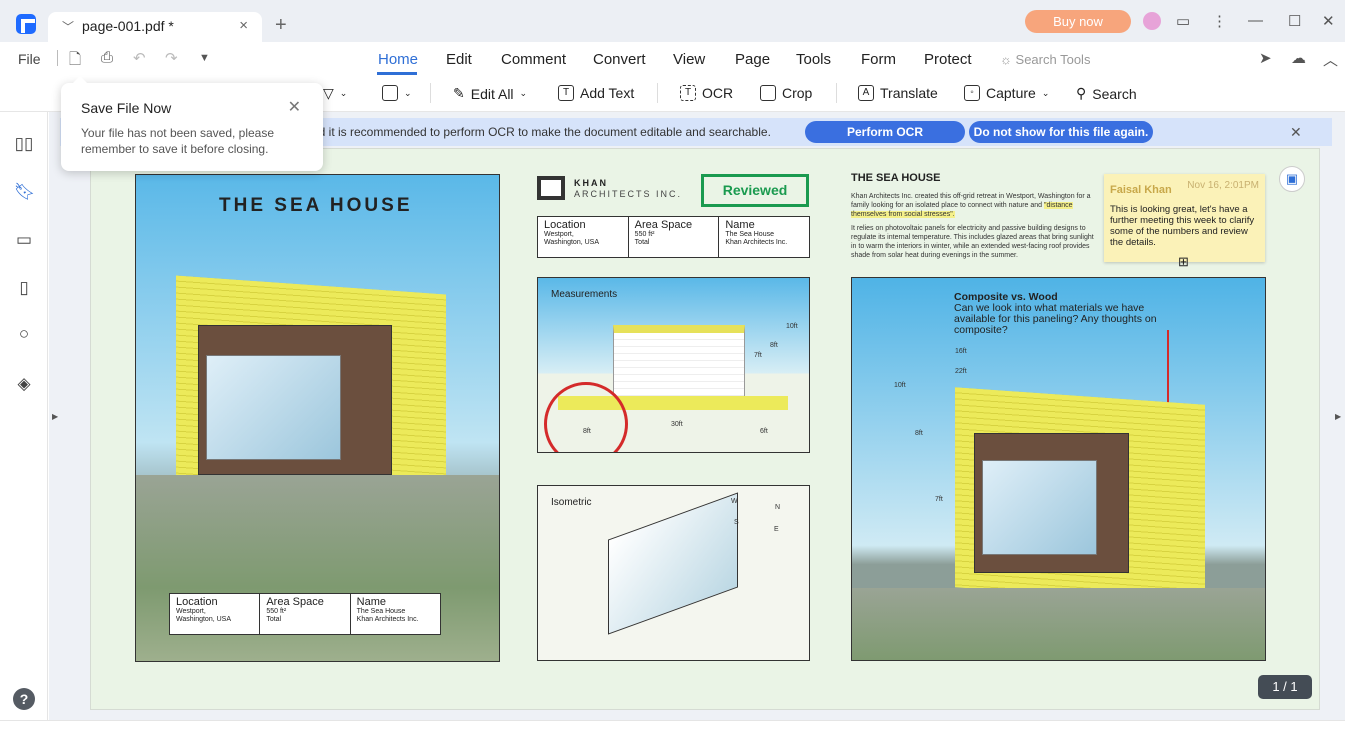 The image size is (1345, 730). What do you see at coordinates (281, 25) in the screenshot?
I see `new-tab-icon: +` at bounding box center [281, 25].